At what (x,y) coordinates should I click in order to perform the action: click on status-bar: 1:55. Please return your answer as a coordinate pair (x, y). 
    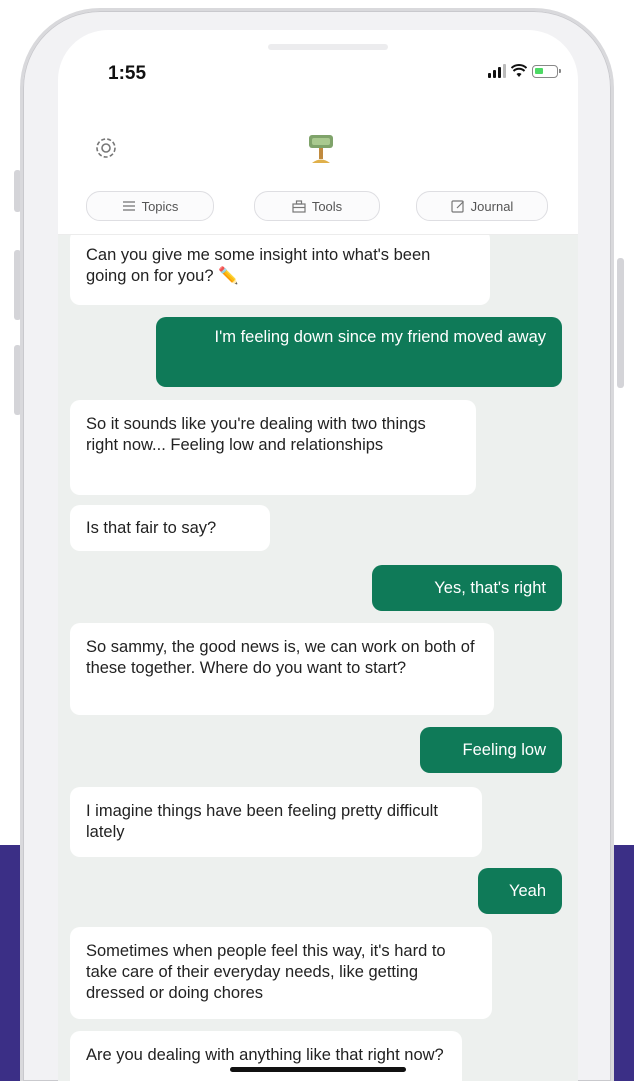
    Looking at the image, I should click on (318, 65).